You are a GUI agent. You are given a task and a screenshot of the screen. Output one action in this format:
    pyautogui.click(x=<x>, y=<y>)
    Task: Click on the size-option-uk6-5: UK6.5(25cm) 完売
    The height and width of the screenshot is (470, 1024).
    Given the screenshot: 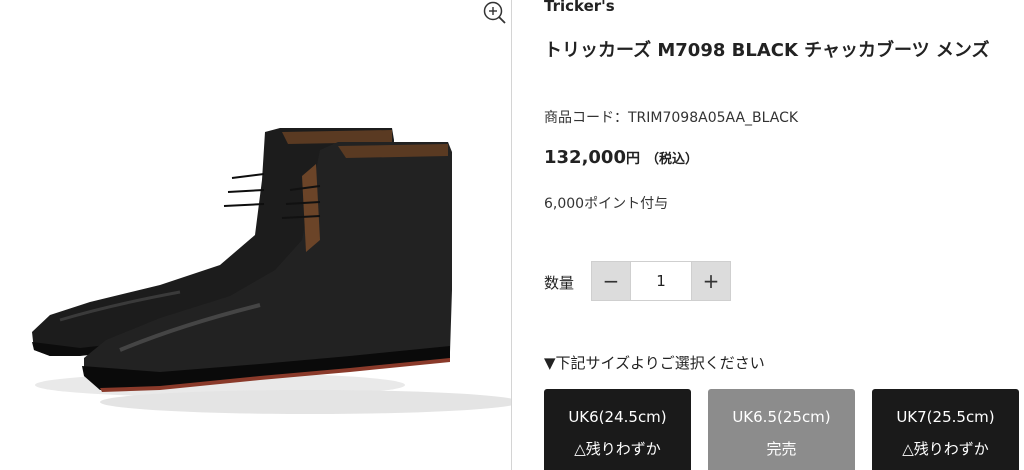 What is the action you would take?
    pyautogui.click(x=781, y=429)
    